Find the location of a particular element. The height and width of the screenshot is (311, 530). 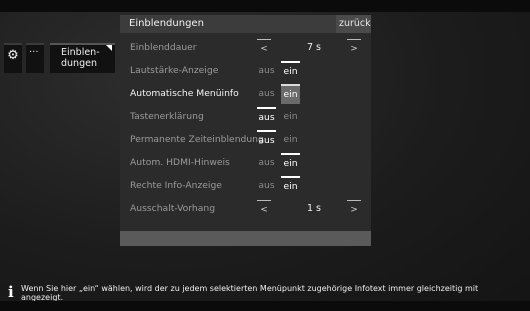

setting-label: Ausschalt-Vorhang is located at coordinates (173, 208).